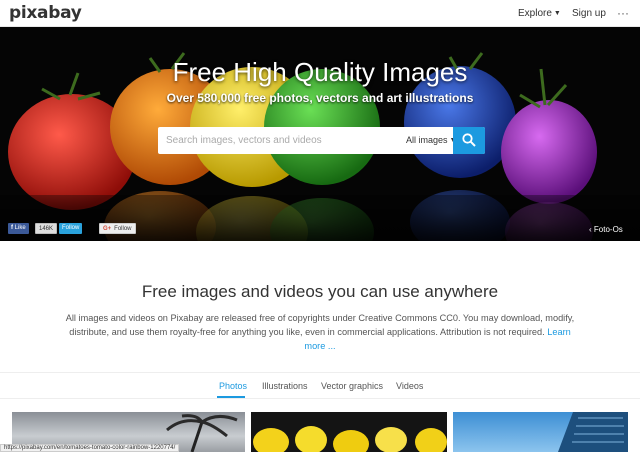 Image resolution: width=640 pixels, height=452 pixels. I want to click on more-menu-icon: ···, so click(623, 13).